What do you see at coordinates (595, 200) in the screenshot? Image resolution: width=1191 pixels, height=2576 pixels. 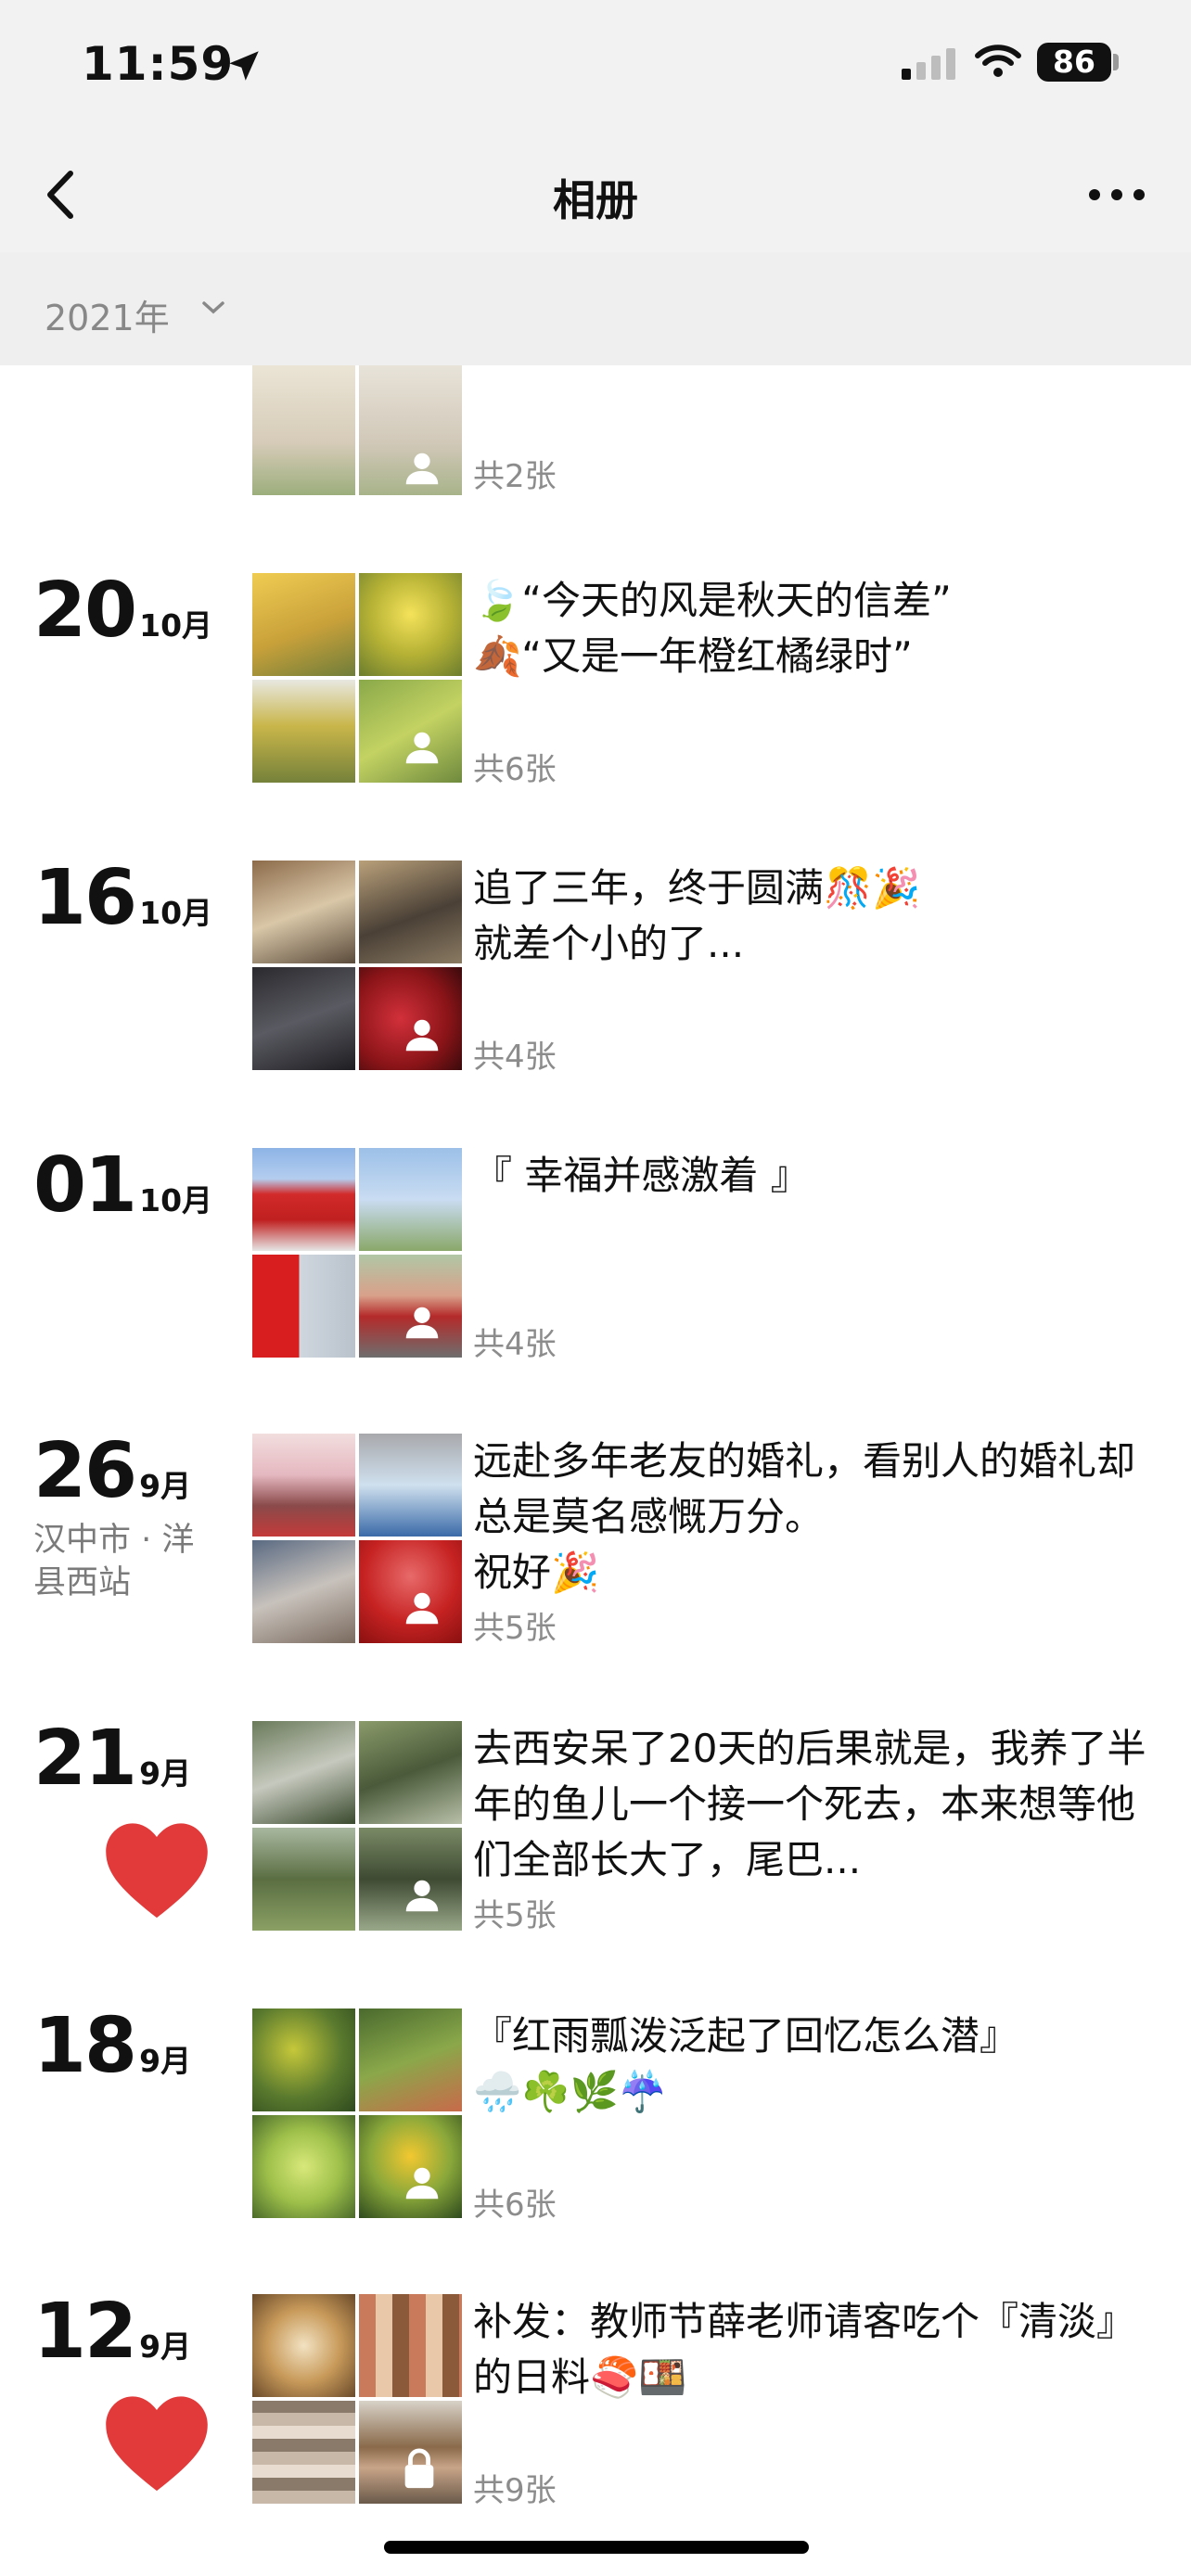 I see `page-title: 相册` at bounding box center [595, 200].